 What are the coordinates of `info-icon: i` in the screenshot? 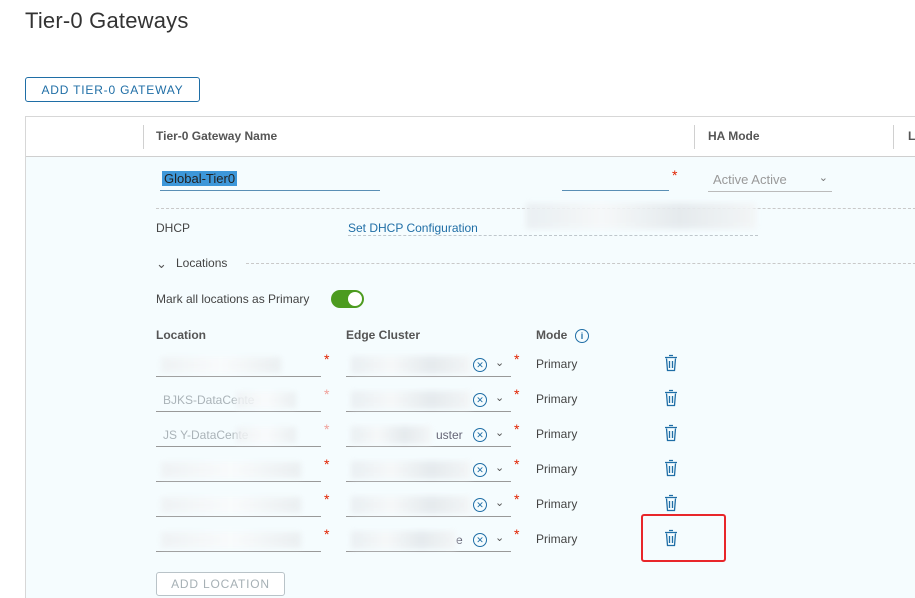 It's located at (582, 336).